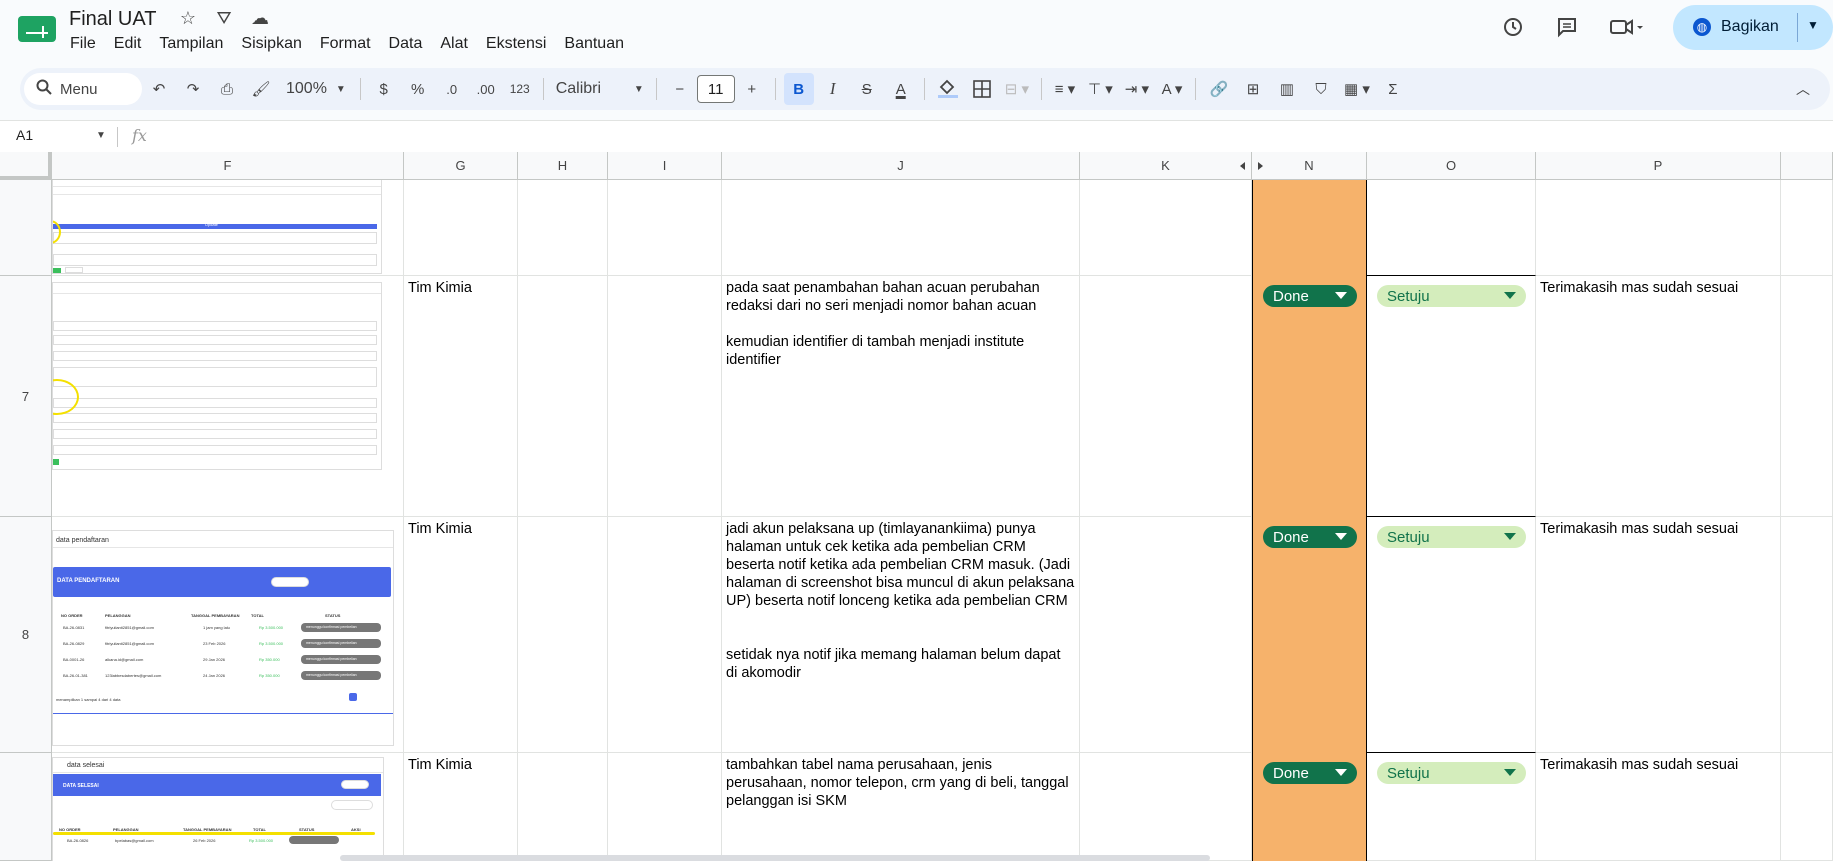  I want to click on column-header-o: O, so click(1451, 166).